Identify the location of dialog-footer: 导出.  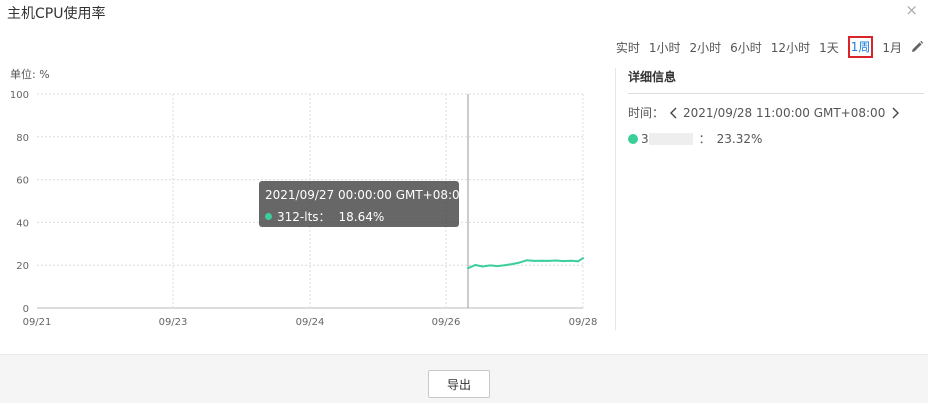
(464, 378).